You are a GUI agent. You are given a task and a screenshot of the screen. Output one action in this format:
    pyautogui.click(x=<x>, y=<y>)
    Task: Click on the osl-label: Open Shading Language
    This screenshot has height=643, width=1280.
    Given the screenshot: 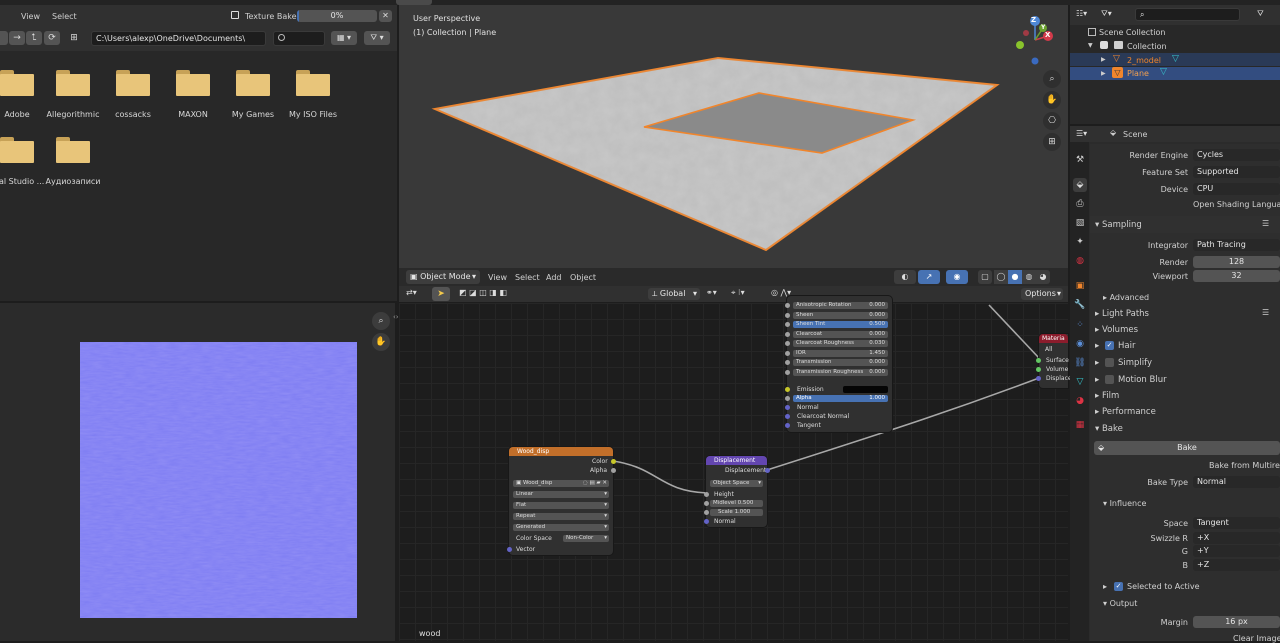 What is the action you would take?
    pyautogui.click(x=1236, y=204)
    